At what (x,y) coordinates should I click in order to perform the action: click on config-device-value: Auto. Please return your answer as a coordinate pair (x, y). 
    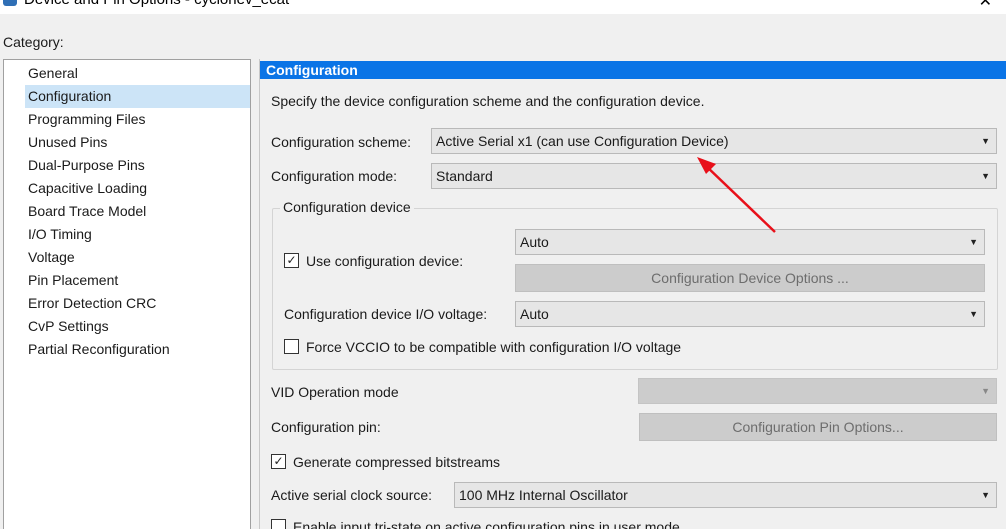
    Looking at the image, I should click on (534, 242).